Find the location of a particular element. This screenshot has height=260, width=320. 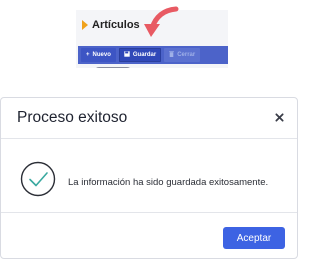

close-icon is located at coordinates (279, 117).